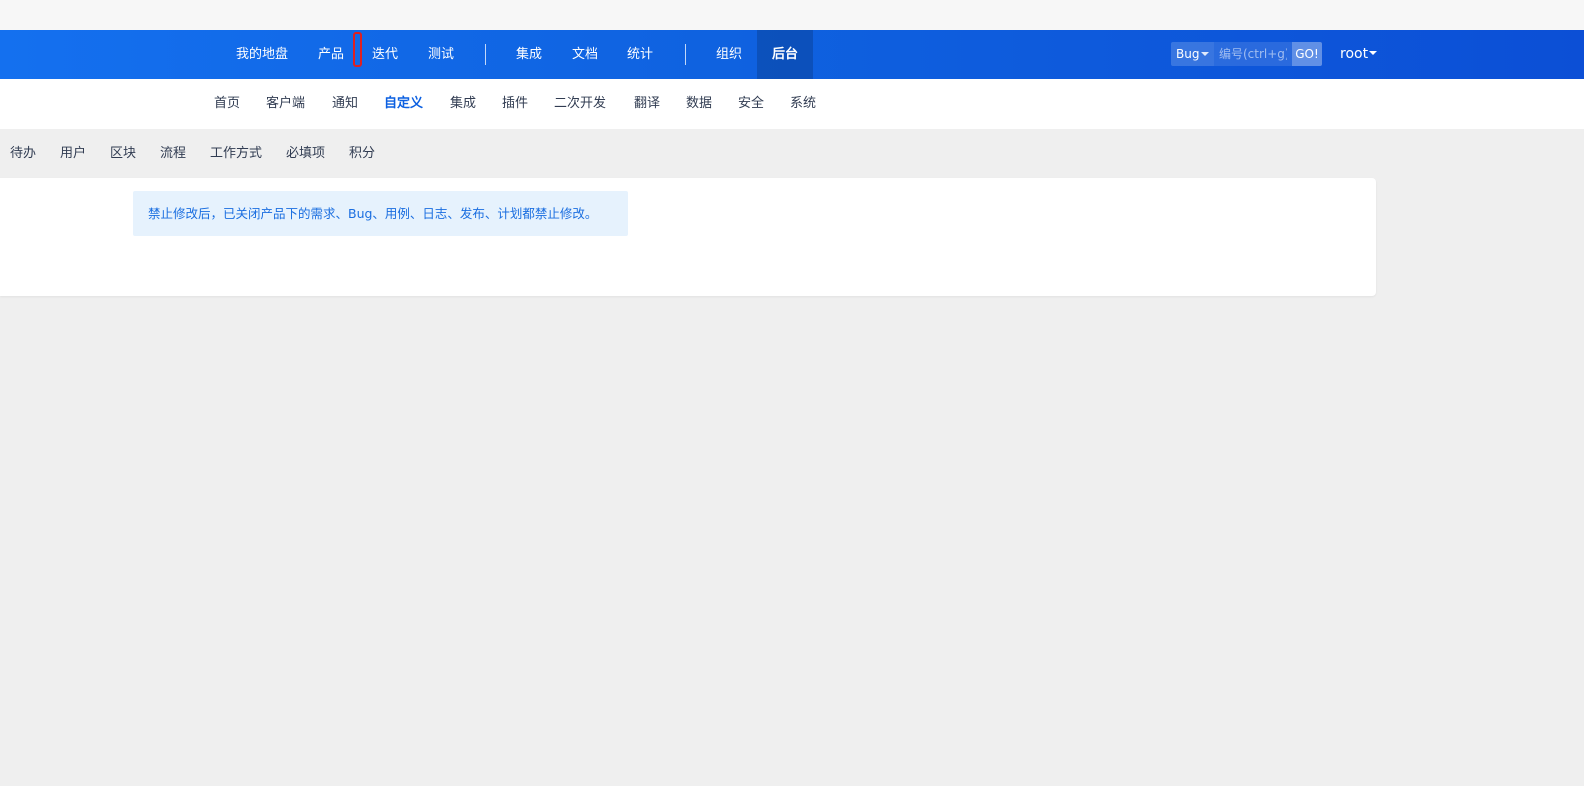  What do you see at coordinates (380, 213) in the screenshot?
I see `notice-alert: 禁止修改后，已关闭产品下的需求、Bug、用例、日志、发布、计划都禁止修改。` at bounding box center [380, 213].